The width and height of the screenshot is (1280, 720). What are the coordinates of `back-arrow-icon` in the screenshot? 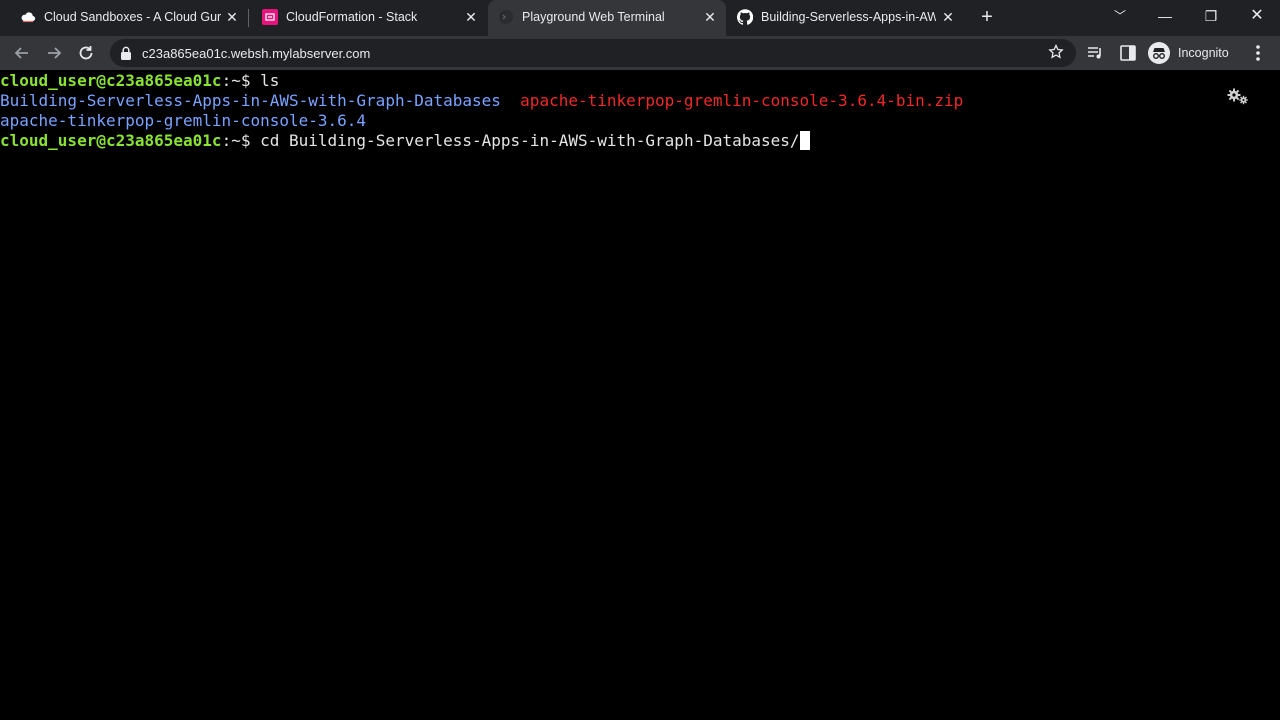 It's located at (21, 53).